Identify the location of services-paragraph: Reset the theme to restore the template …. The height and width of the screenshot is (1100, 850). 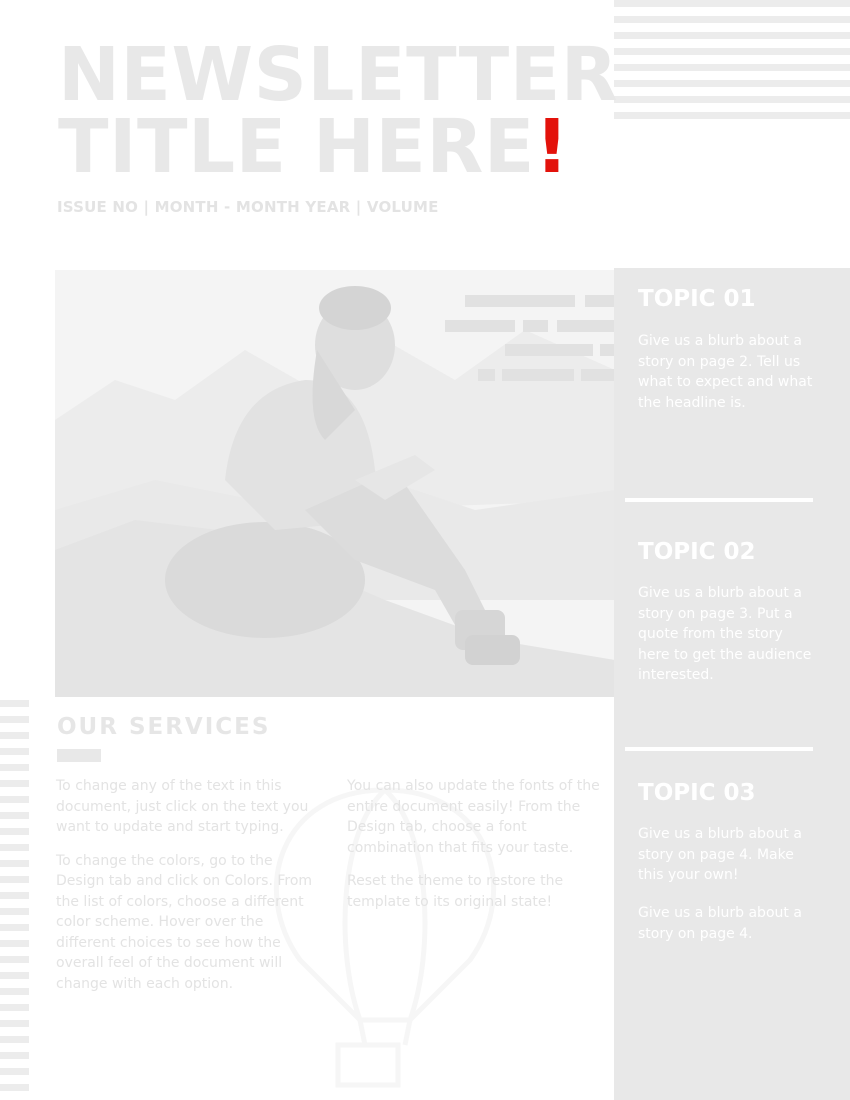
(455, 891).